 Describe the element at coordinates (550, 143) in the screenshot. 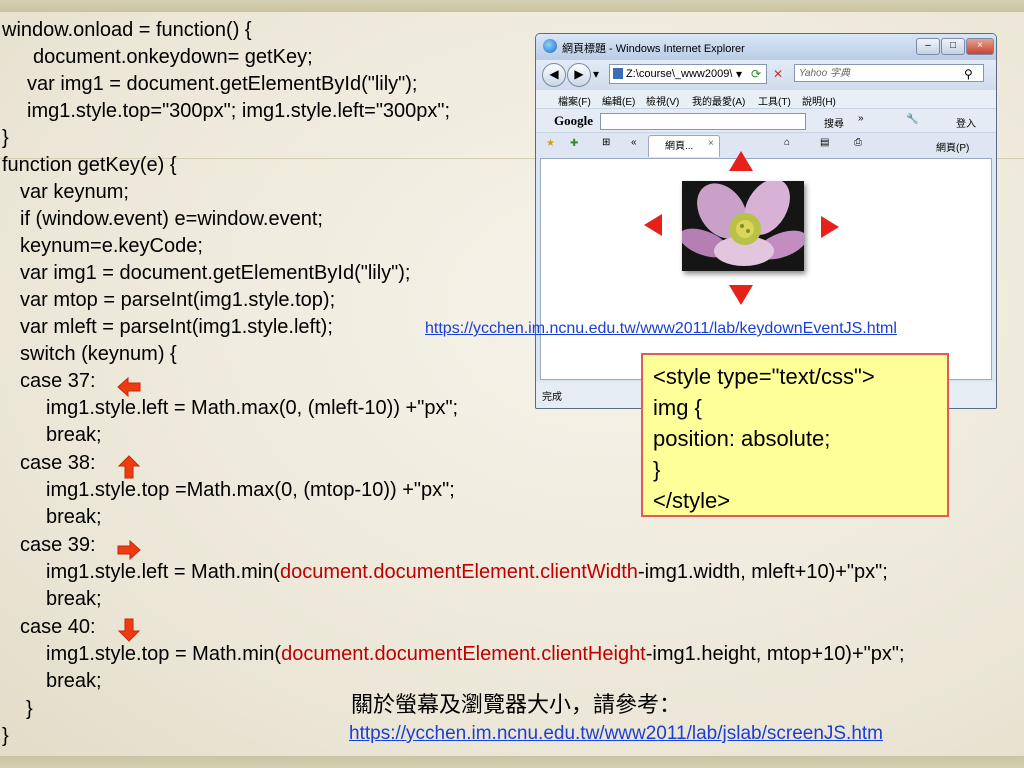

I see `favorites-star-icon: ★` at that location.